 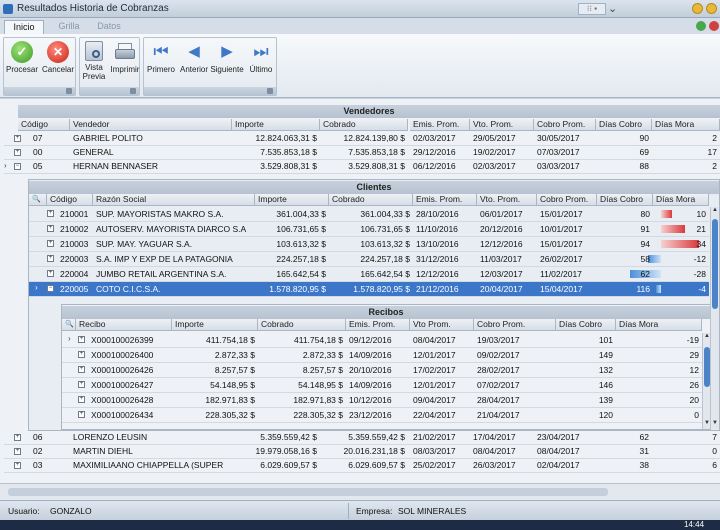 What do you see at coordinates (124, 325) in the screenshot?
I see `recibos-col-header: Recibo` at bounding box center [124, 325].